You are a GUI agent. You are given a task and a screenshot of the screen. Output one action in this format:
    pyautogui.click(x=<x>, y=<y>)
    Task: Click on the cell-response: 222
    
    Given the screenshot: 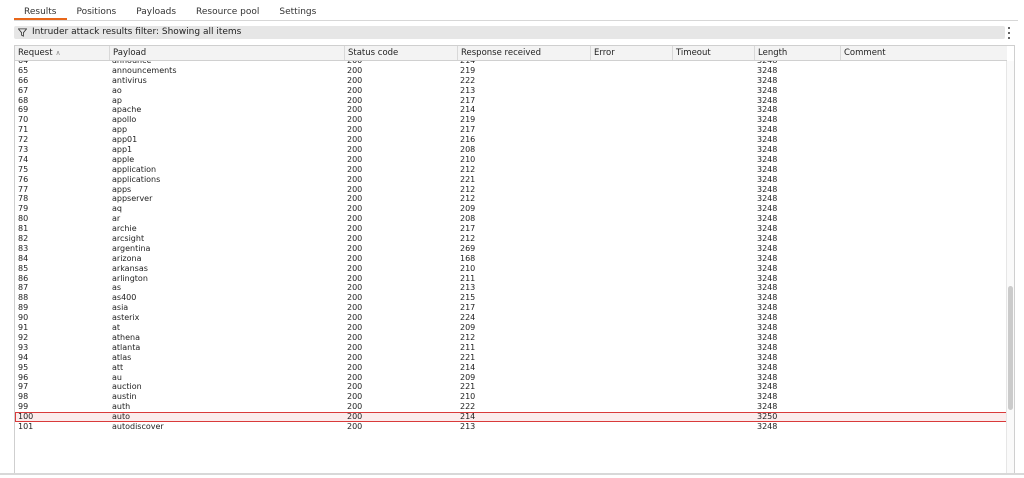 What is the action you would take?
    pyautogui.click(x=468, y=80)
    